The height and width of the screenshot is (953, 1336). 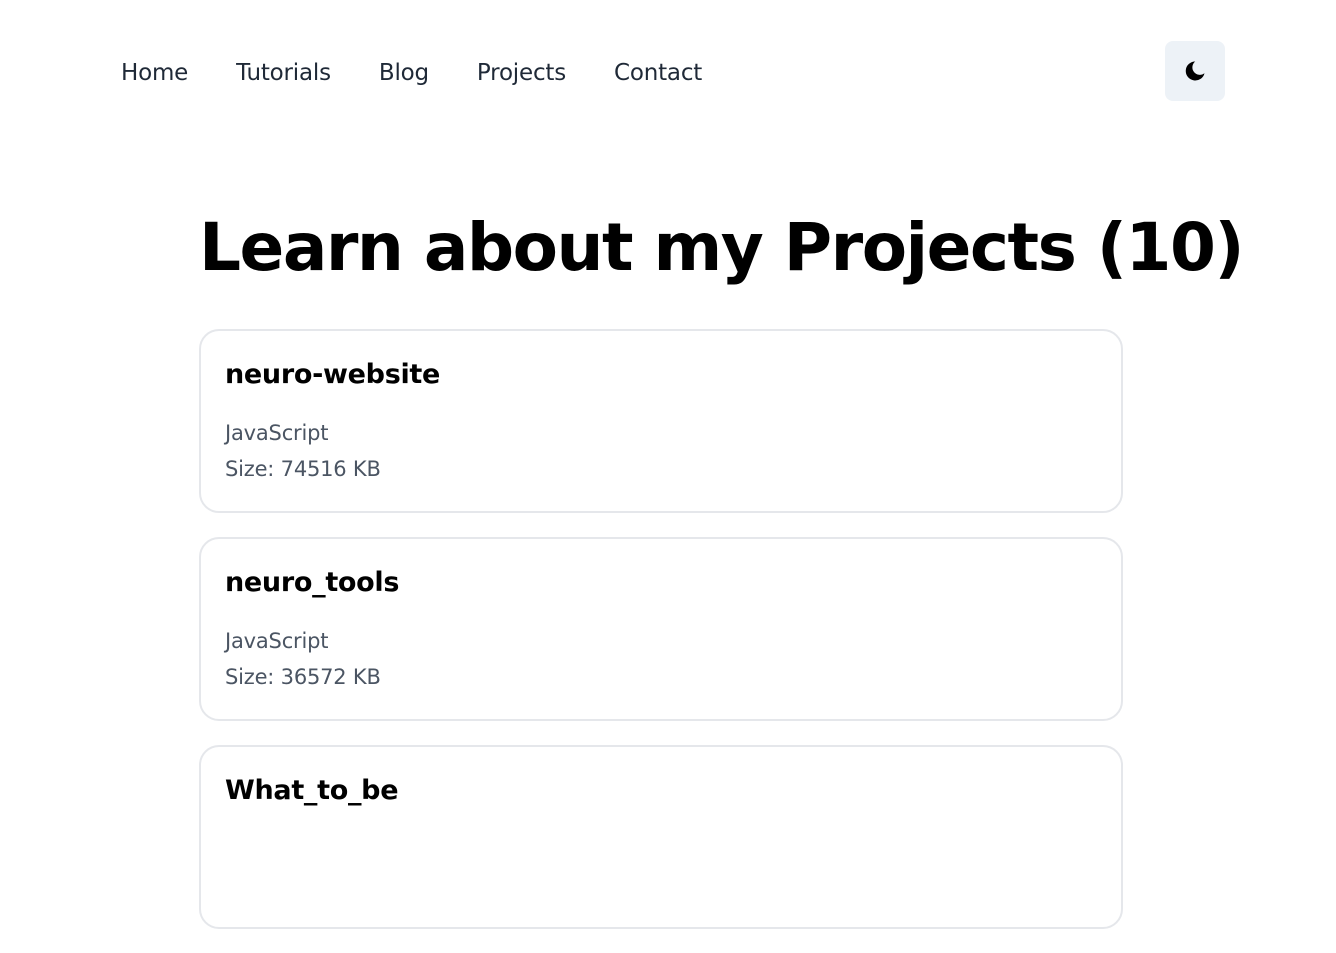 I want to click on project-name: neuro-website, so click(x=333, y=374).